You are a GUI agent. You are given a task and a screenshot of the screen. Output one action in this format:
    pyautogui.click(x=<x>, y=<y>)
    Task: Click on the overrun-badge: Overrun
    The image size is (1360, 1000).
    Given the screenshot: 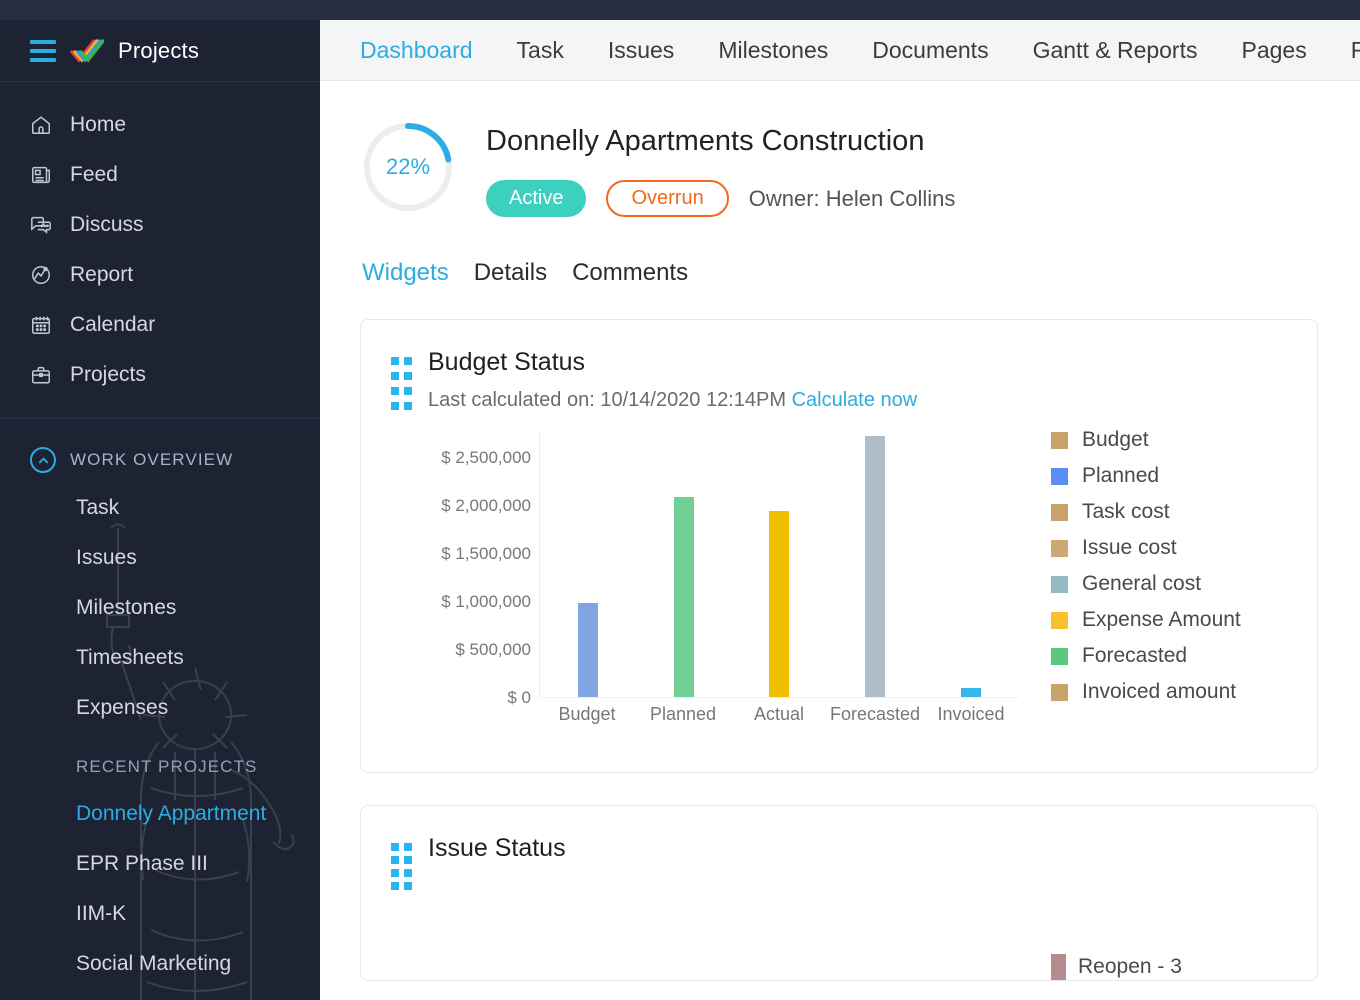 What is the action you would take?
    pyautogui.click(x=667, y=198)
    